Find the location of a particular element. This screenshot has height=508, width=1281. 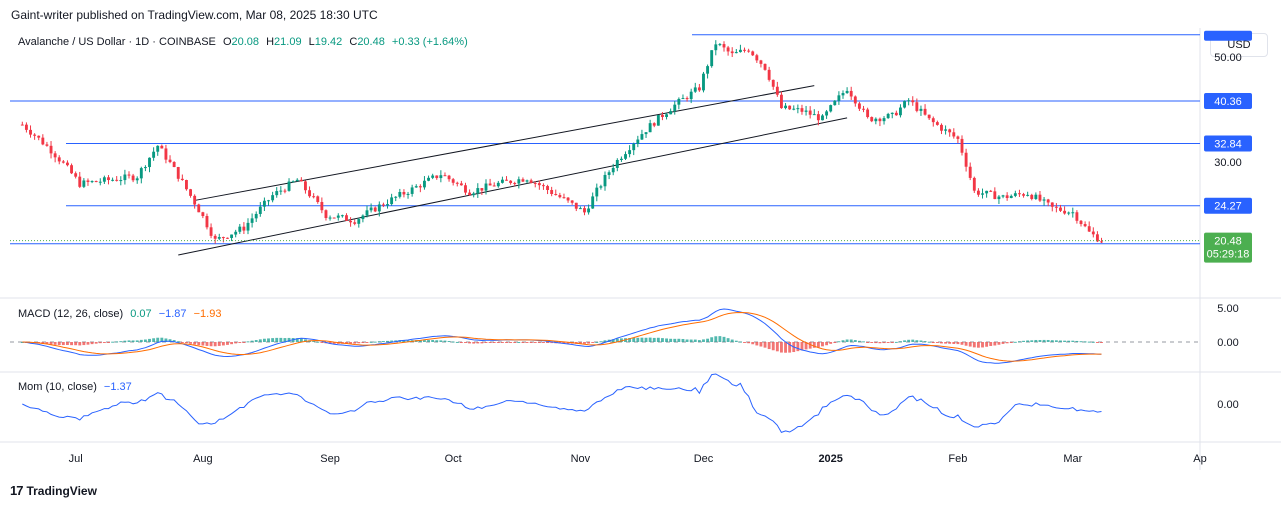

time-tick-label: 2025 is located at coordinates (830, 459).